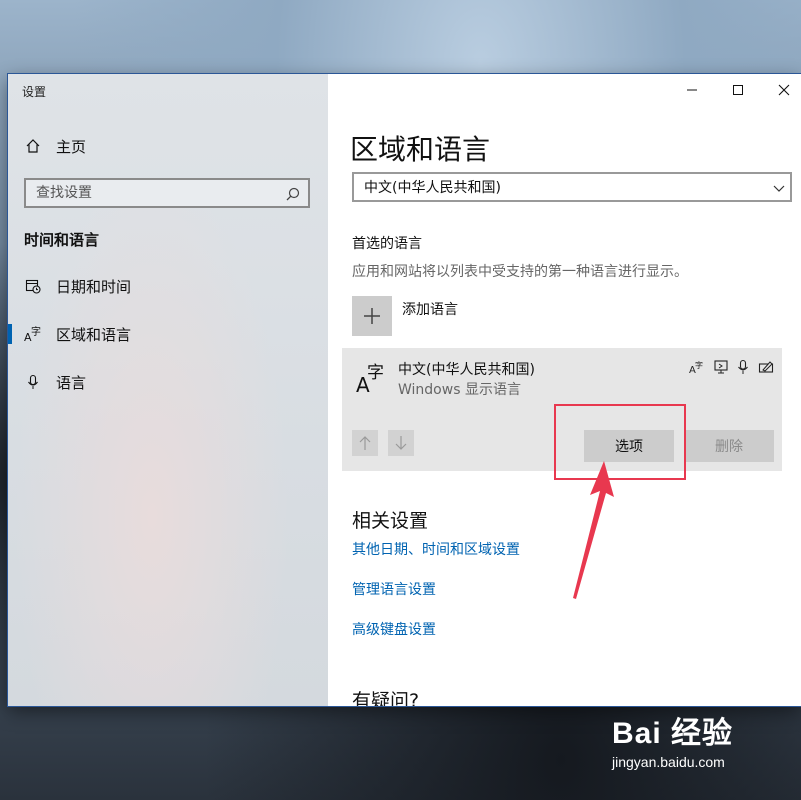 The image size is (801, 800). I want to click on annotation-arrow, so click(593, 530).